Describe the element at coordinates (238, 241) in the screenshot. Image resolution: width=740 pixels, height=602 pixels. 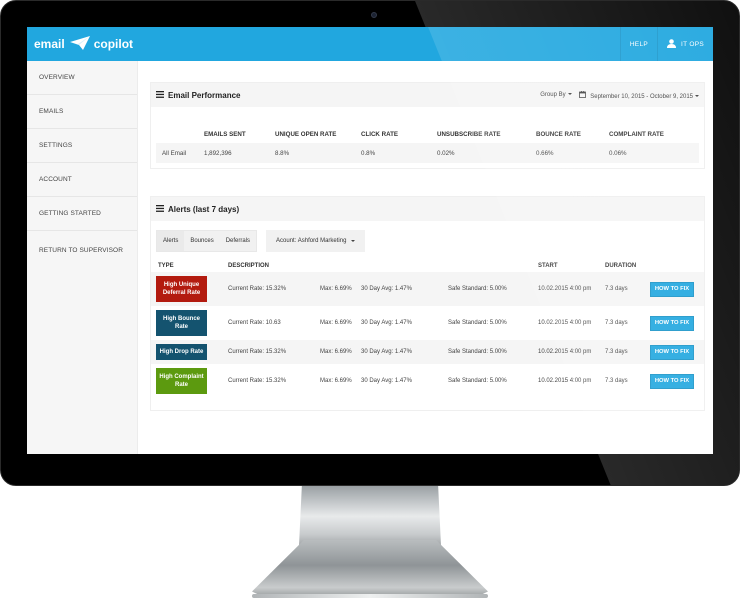
I see `tab-deferrals: Deferrals` at that location.